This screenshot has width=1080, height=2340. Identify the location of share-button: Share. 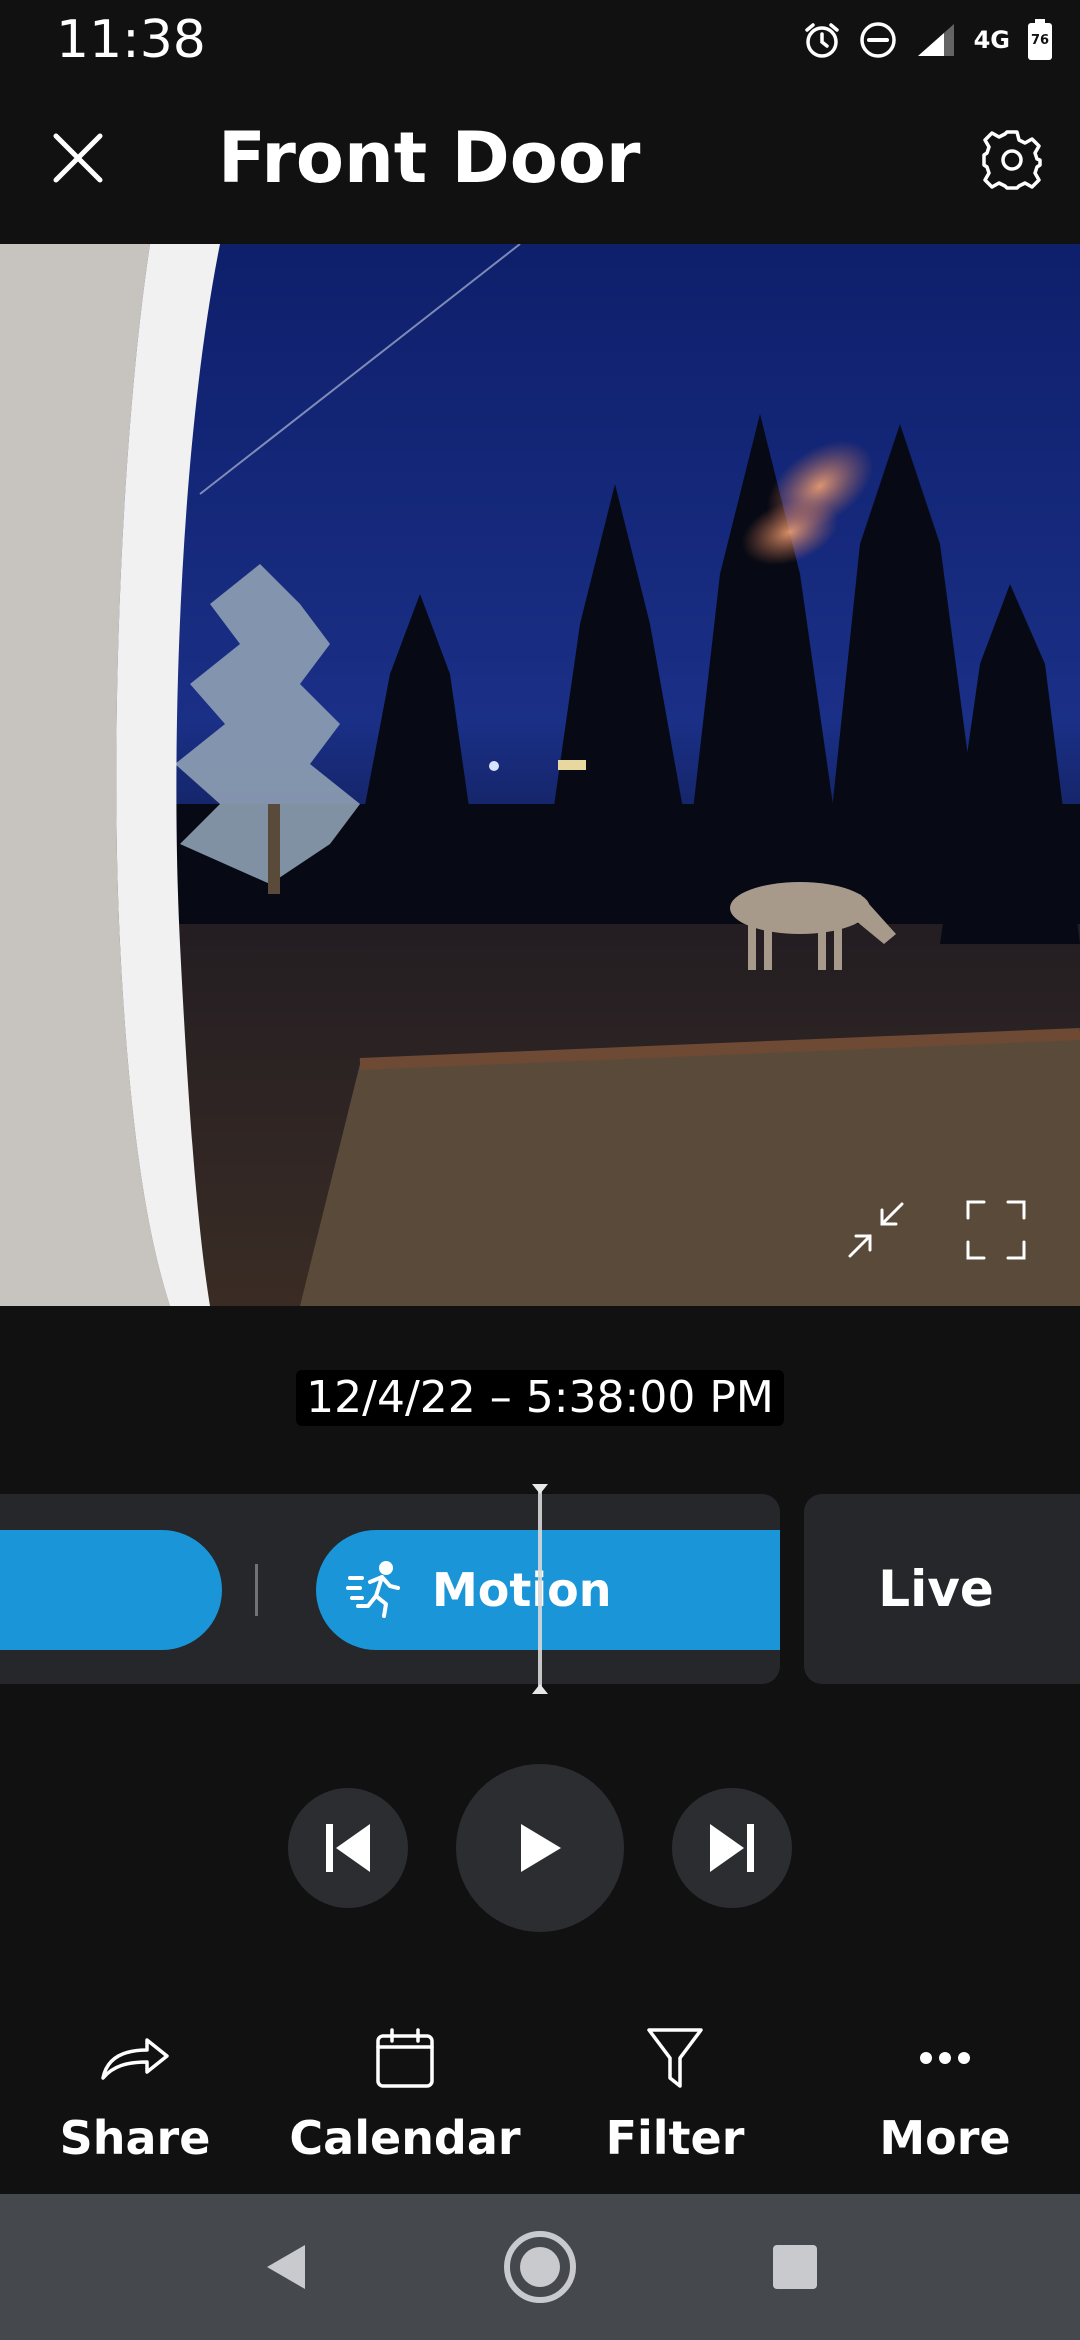
(135, 2095).